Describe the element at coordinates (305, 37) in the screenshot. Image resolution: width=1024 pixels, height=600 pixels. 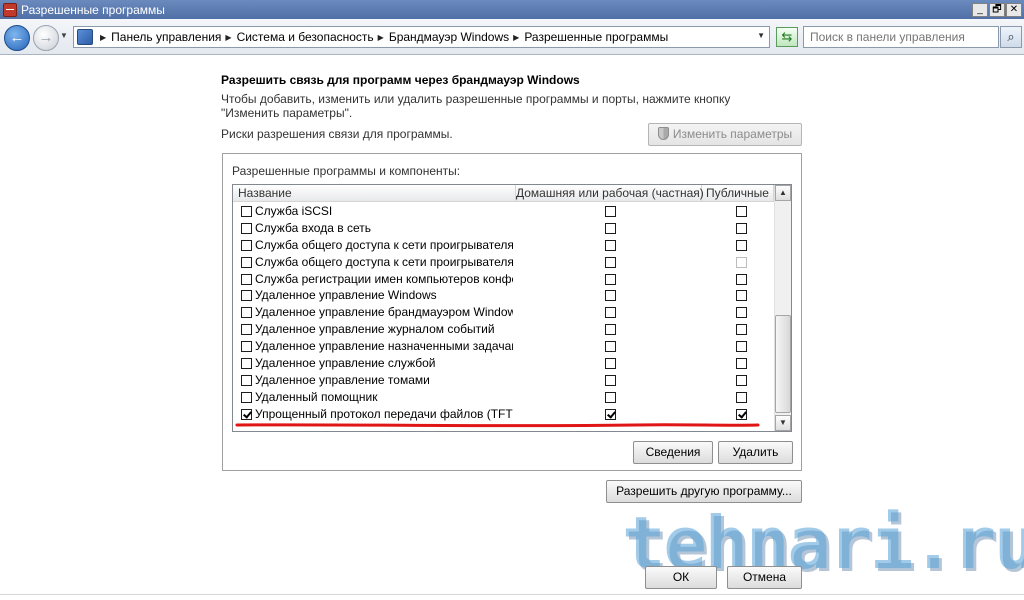
I see `breadcrumb-system-security: Система и безопасность` at that location.